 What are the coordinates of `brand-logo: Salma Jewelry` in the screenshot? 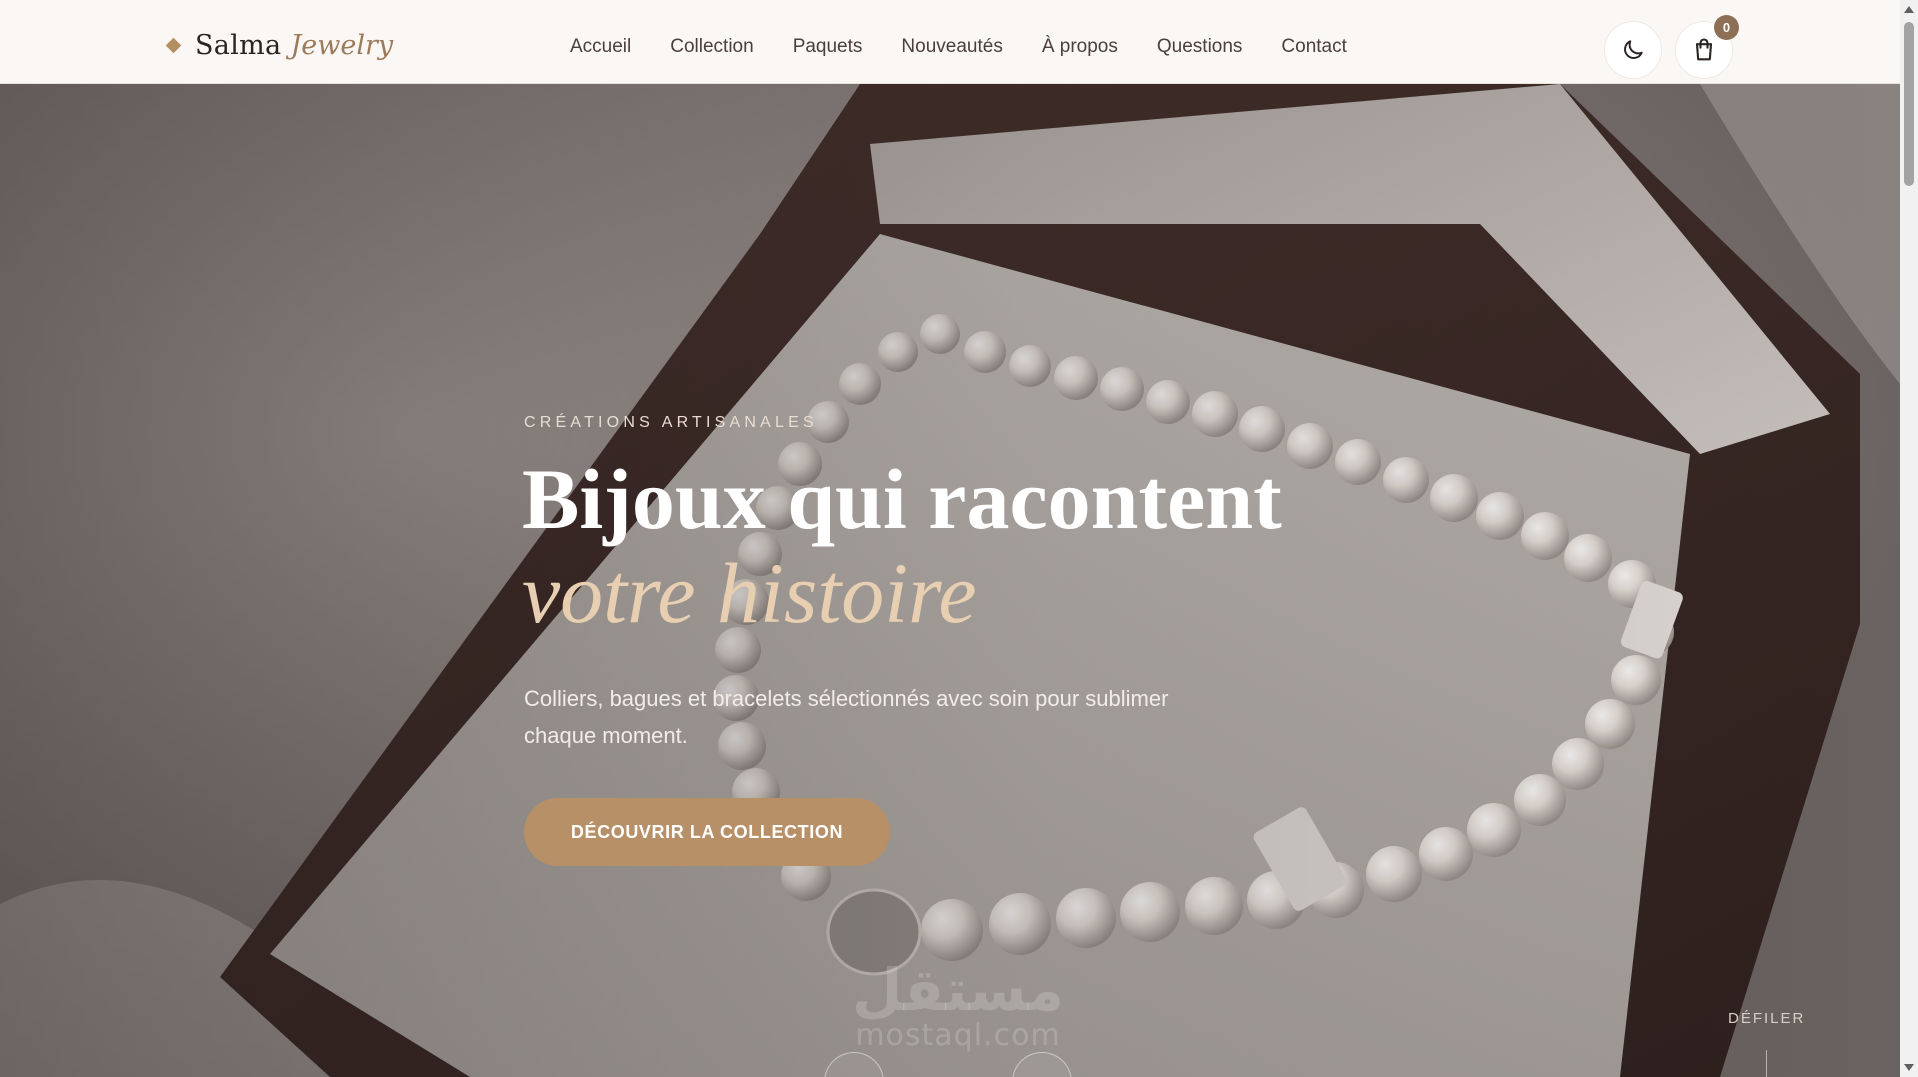 It's located at (279, 45).